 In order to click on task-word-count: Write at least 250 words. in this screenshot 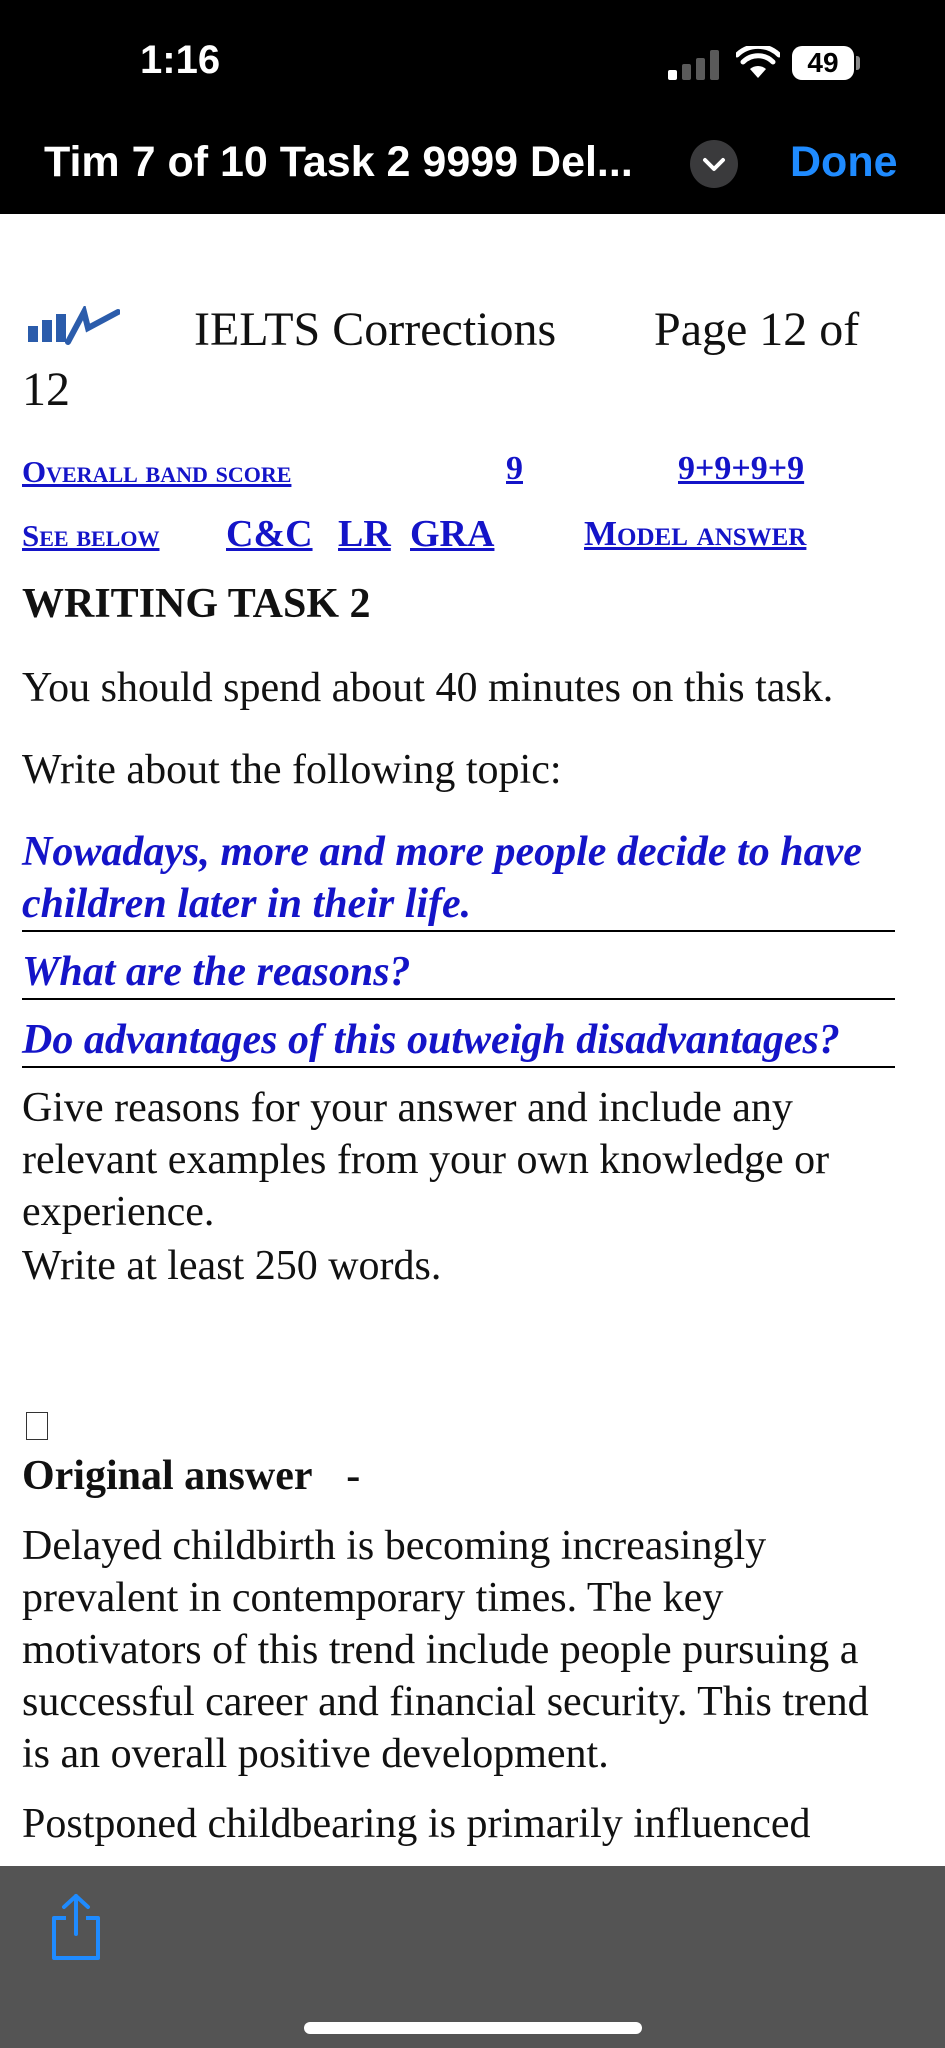, I will do `click(232, 1266)`.